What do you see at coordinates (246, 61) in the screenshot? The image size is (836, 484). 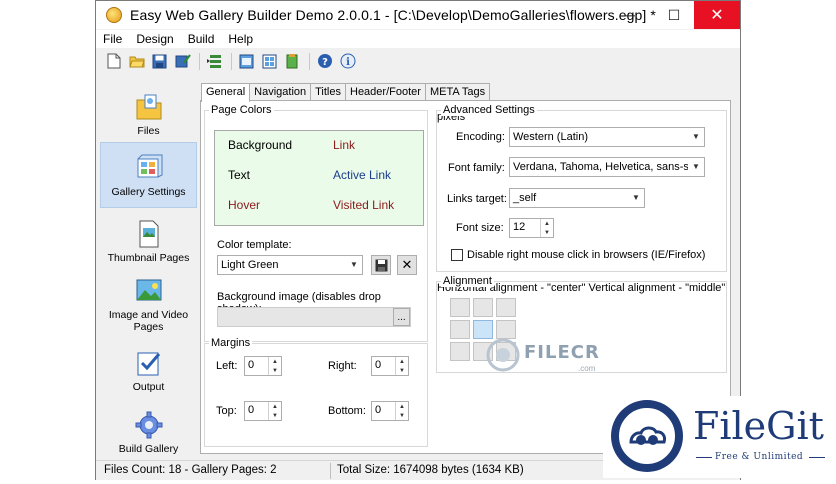 I see `gallery-view-icon` at bounding box center [246, 61].